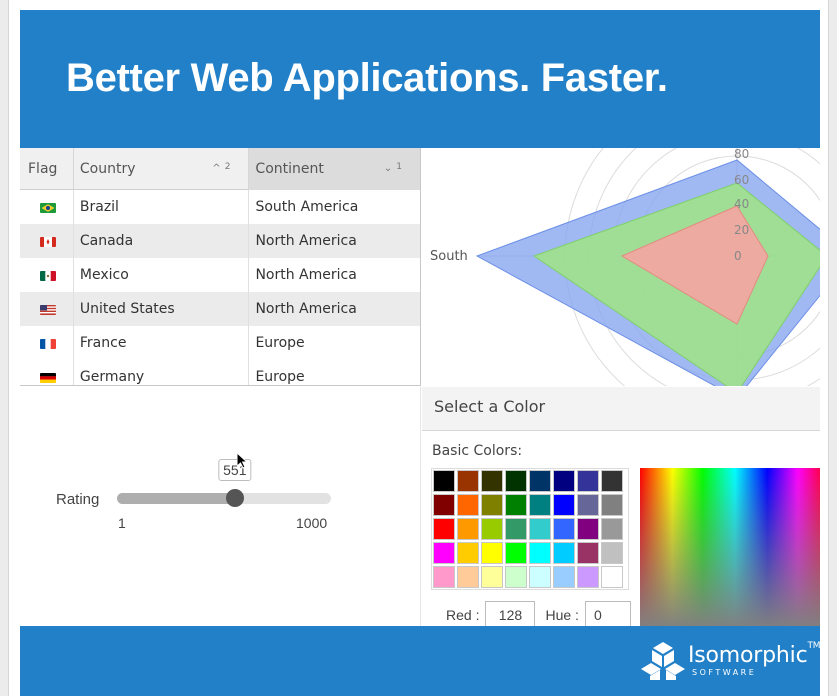  Describe the element at coordinates (730, 547) in the screenshot. I see `color-spectrum` at that location.